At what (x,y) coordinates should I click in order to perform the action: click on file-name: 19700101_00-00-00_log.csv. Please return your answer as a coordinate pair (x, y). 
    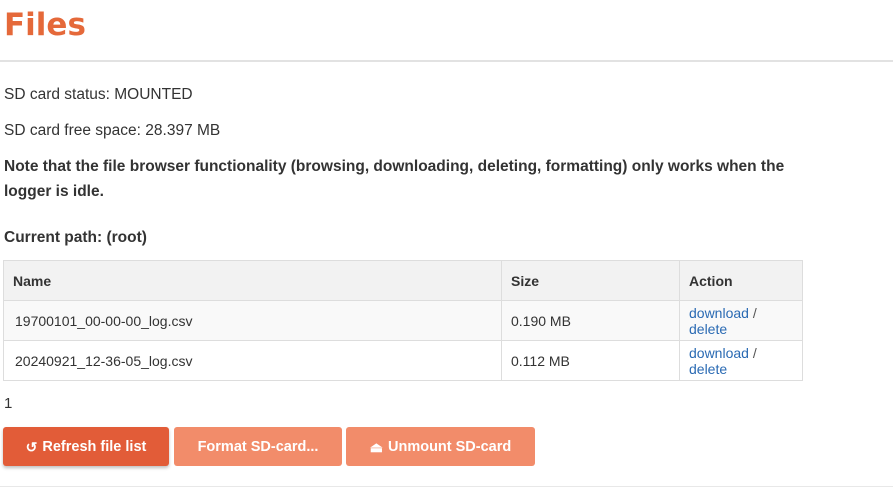
    Looking at the image, I should click on (252, 320).